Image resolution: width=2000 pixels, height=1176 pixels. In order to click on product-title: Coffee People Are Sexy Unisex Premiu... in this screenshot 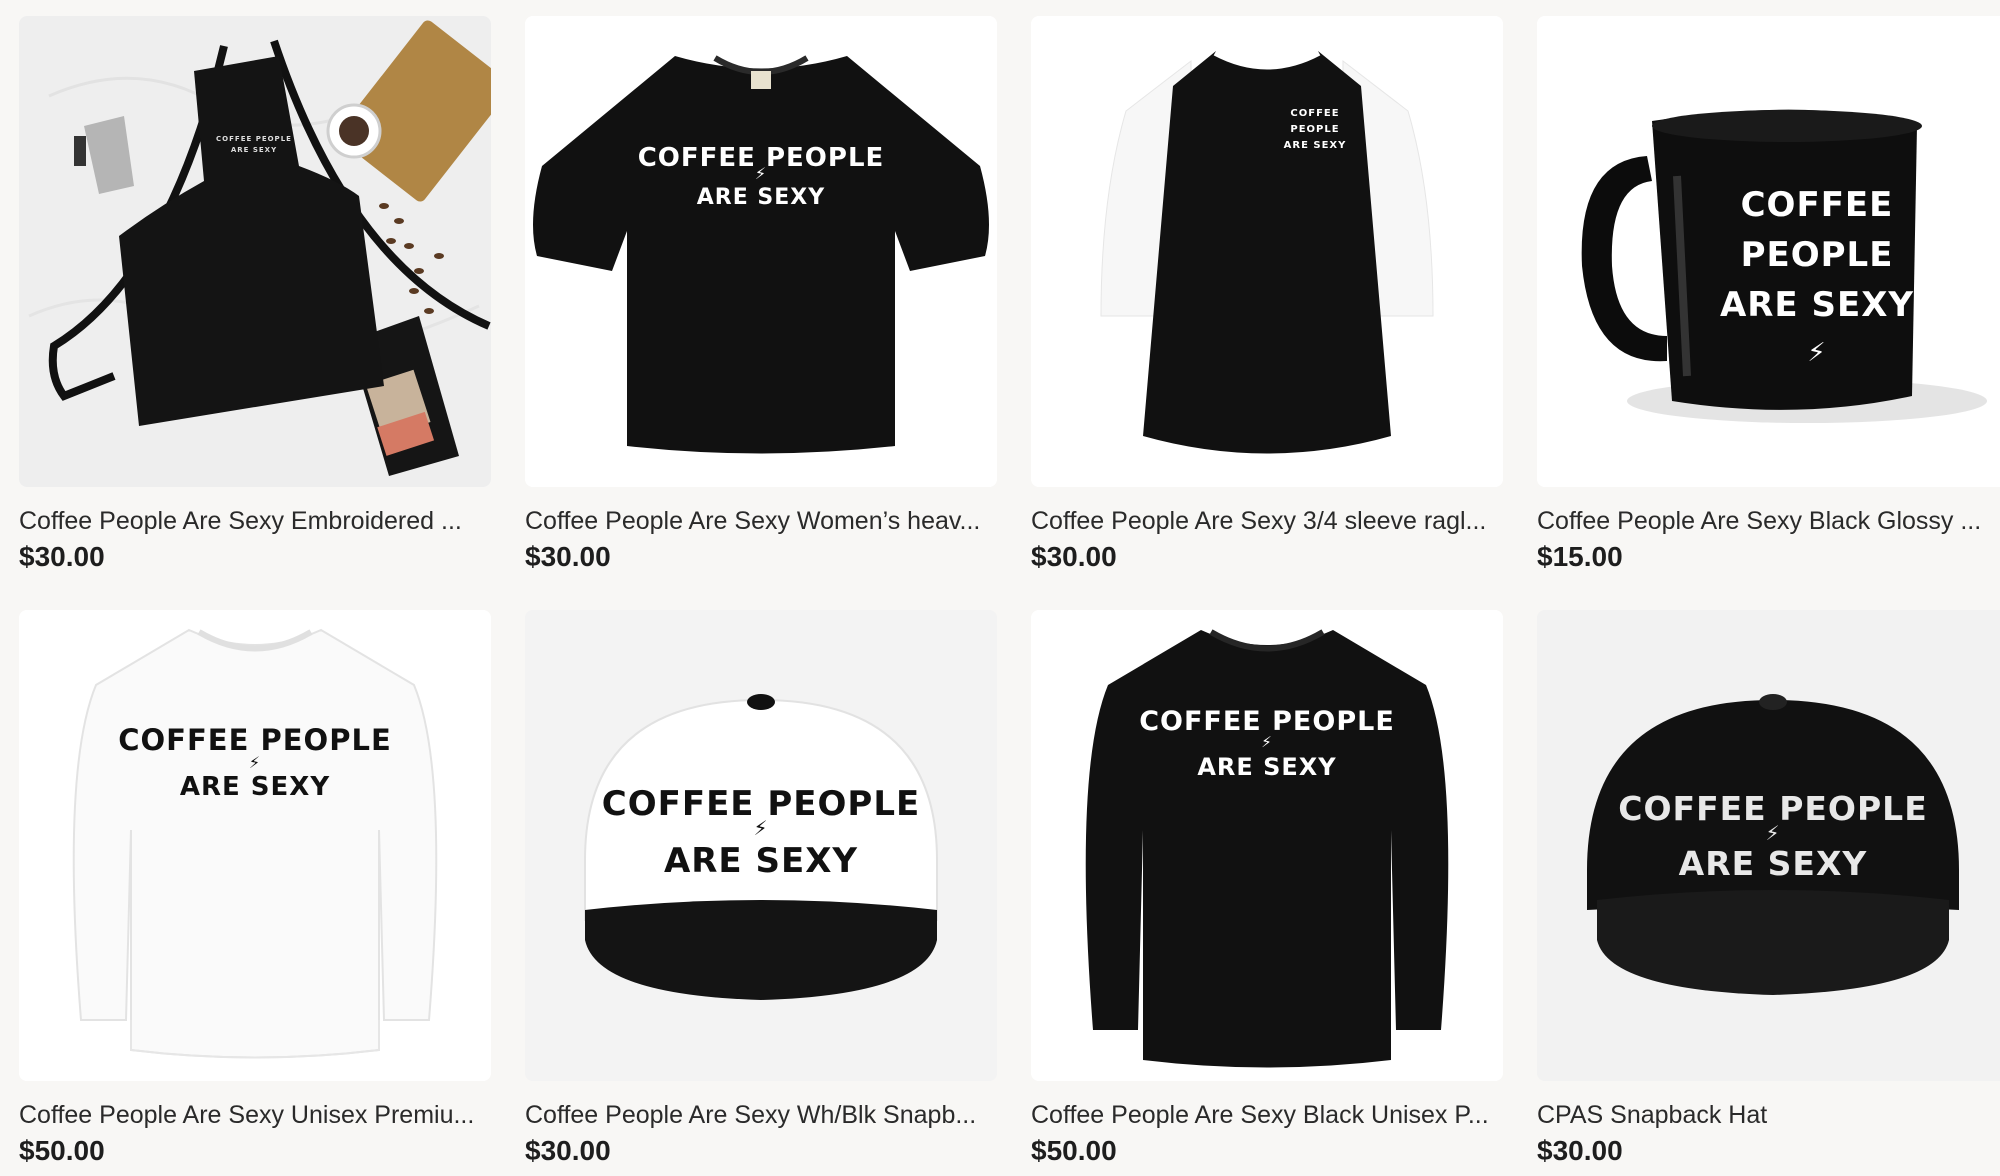, I will do `click(255, 1115)`.